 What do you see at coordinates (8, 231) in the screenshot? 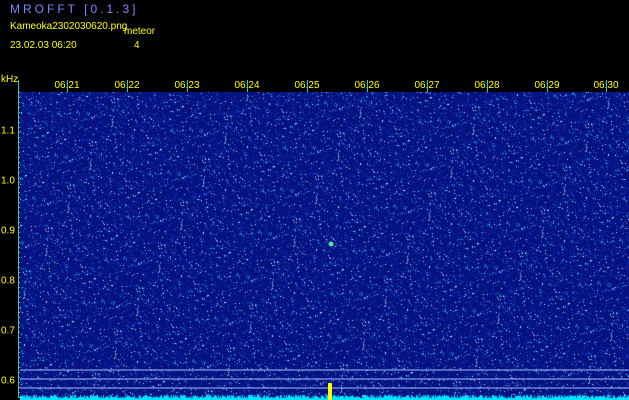
I see `frequency-tick-label: 0.9` at bounding box center [8, 231].